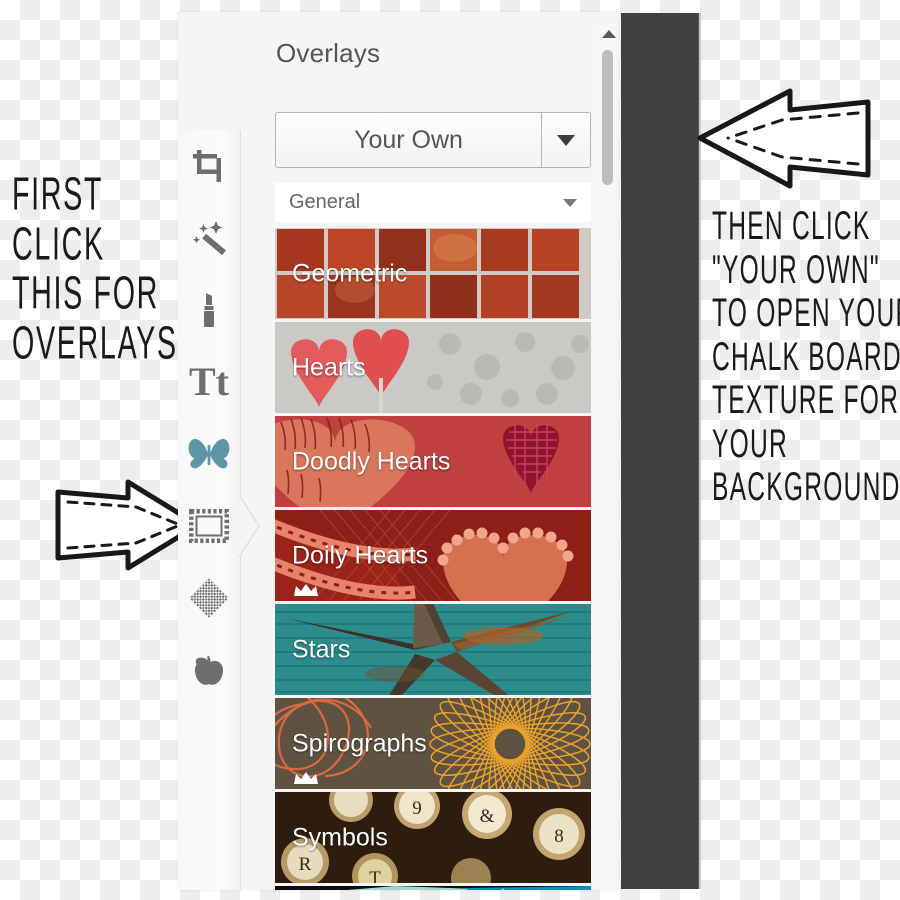  I want to click on crop-icon, so click(209, 166).